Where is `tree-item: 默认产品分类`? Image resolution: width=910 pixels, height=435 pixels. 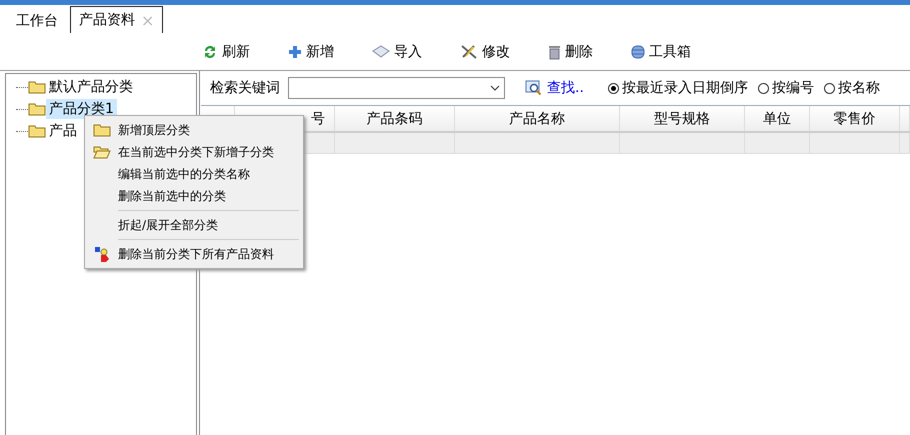 tree-item: 默认产品分类 is located at coordinates (91, 87).